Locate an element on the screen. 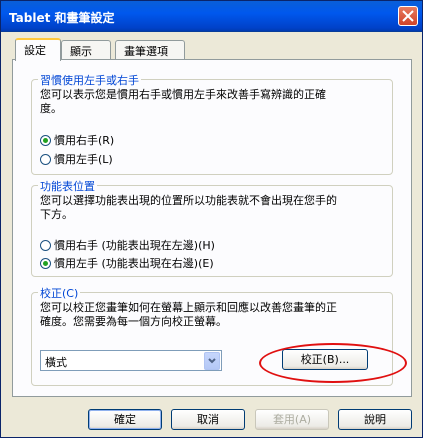 The image size is (423, 438). menu-right-handed-radio: 慣用右手 (功能表出現在左邊)(H) is located at coordinates (127, 245).